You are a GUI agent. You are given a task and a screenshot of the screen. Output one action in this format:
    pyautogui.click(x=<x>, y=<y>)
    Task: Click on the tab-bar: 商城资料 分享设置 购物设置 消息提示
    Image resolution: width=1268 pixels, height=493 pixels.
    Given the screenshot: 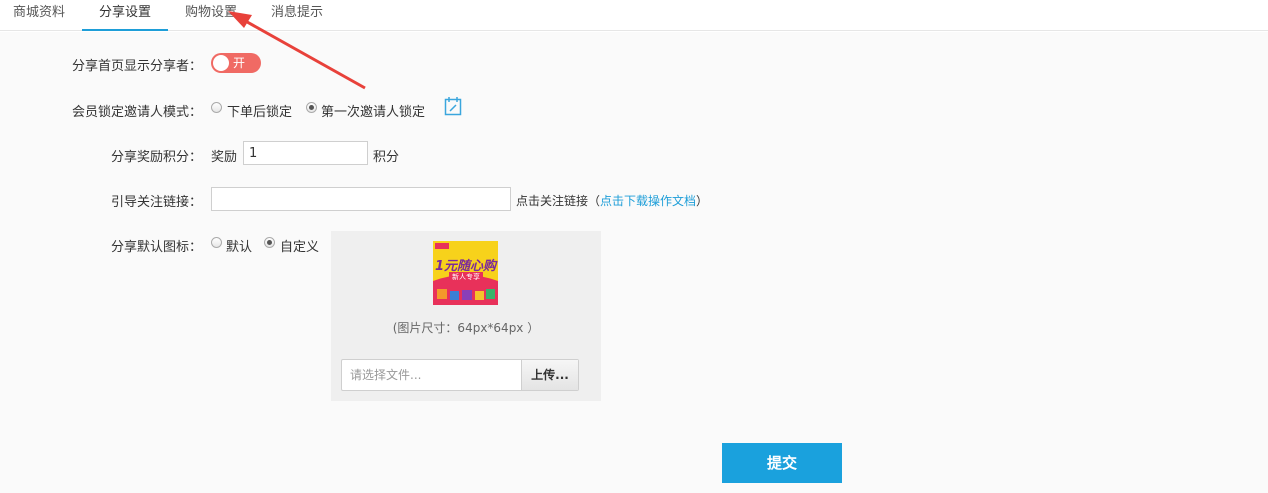 What is the action you would take?
    pyautogui.click(x=634, y=15)
    